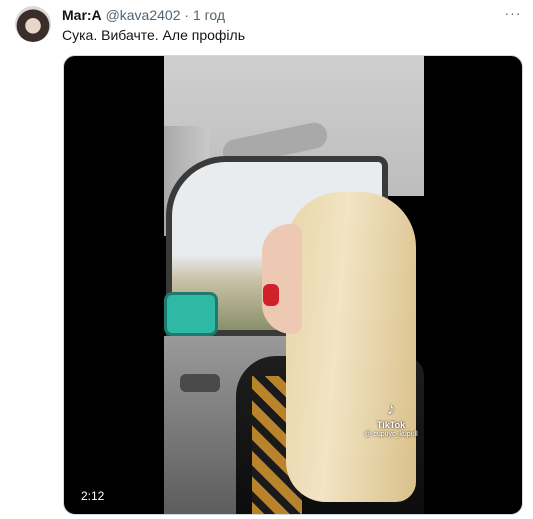 Image resolution: width=533 pixels, height=519 pixels. What do you see at coordinates (191, 314) in the screenshot?
I see `side-mirror` at bounding box center [191, 314].